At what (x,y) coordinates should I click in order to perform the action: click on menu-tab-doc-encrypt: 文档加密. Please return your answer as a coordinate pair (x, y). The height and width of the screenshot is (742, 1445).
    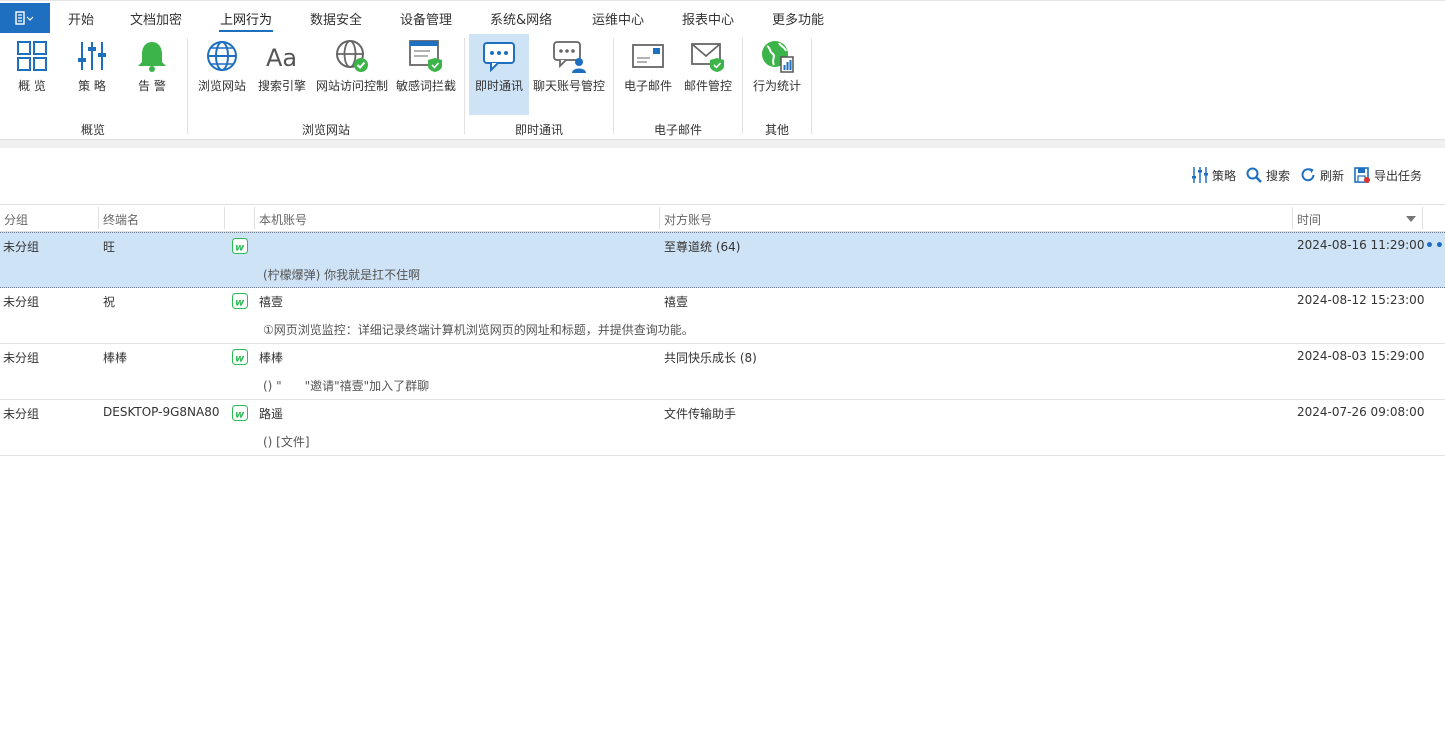
    Looking at the image, I should click on (156, 18).